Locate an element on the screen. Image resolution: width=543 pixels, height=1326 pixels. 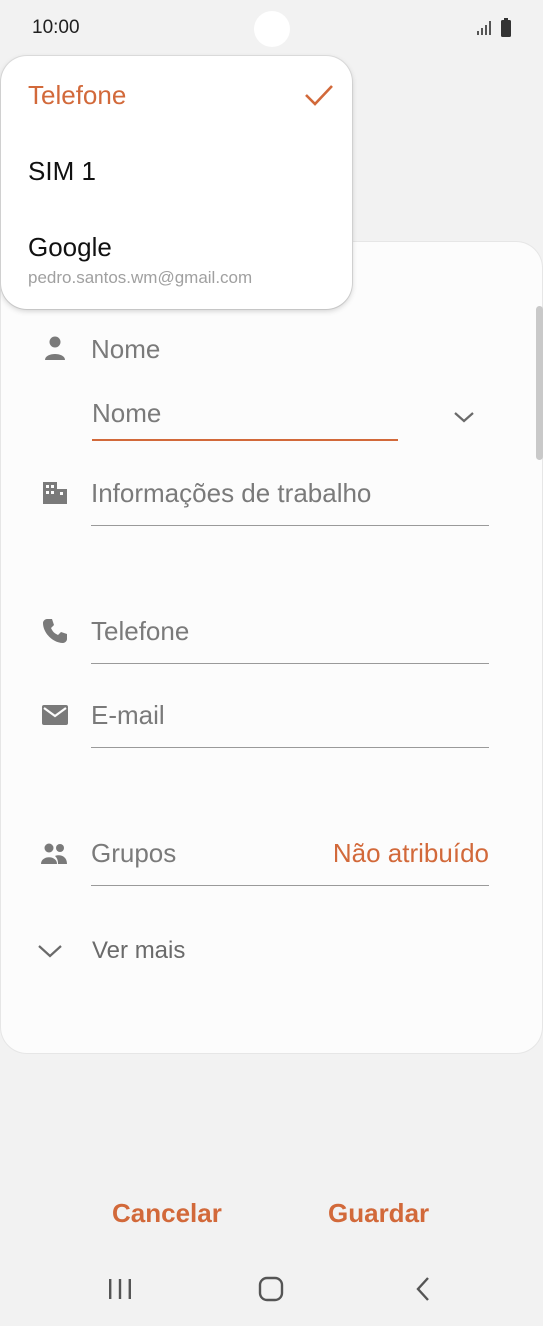
status-time: 10:00 is located at coordinates (56, 27).